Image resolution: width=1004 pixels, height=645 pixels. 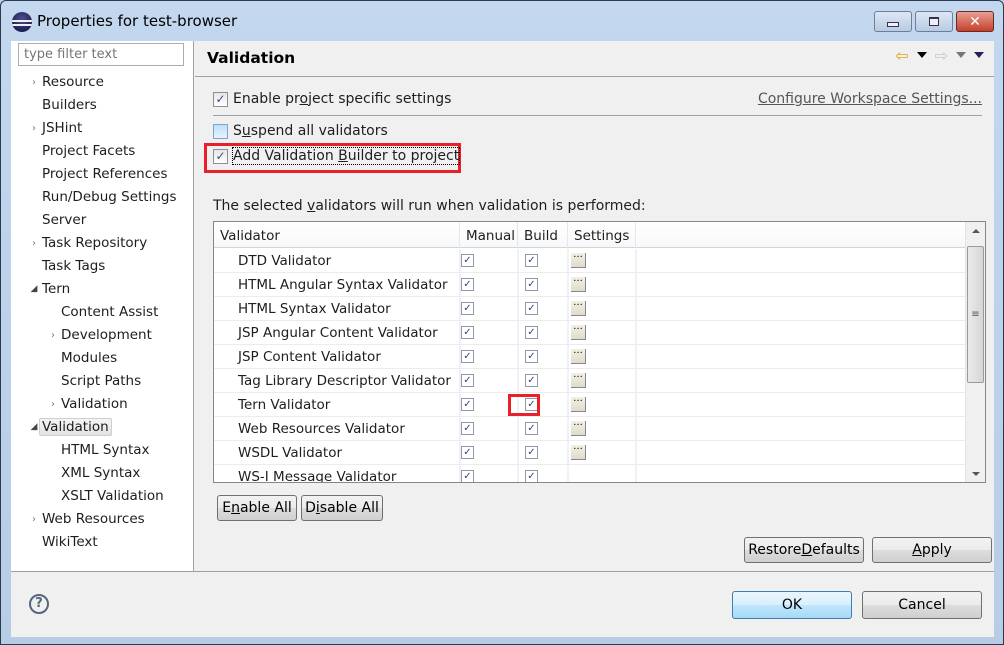 I want to click on forward-dropdown-icon, so click(x=961, y=55).